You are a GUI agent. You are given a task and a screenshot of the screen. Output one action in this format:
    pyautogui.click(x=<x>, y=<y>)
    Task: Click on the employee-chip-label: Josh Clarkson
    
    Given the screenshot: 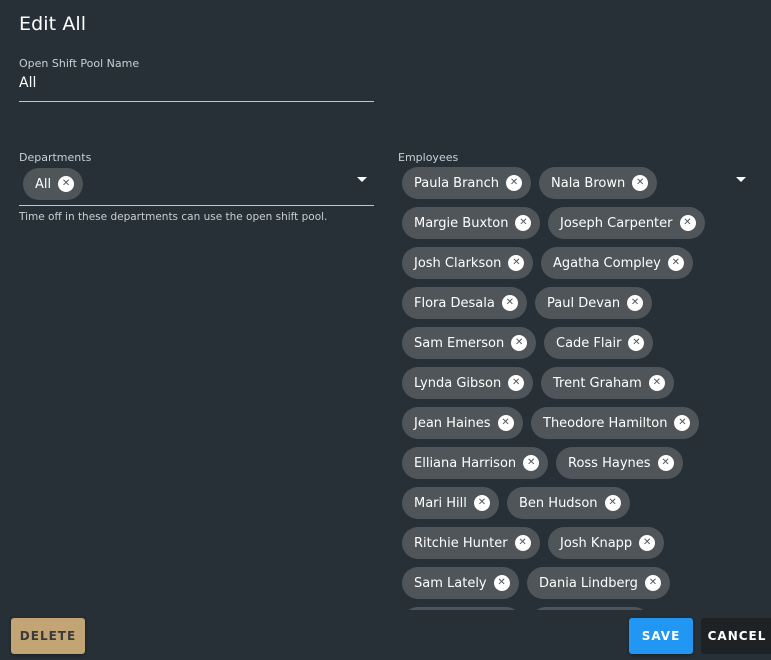 What is the action you would take?
    pyautogui.click(x=458, y=263)
    